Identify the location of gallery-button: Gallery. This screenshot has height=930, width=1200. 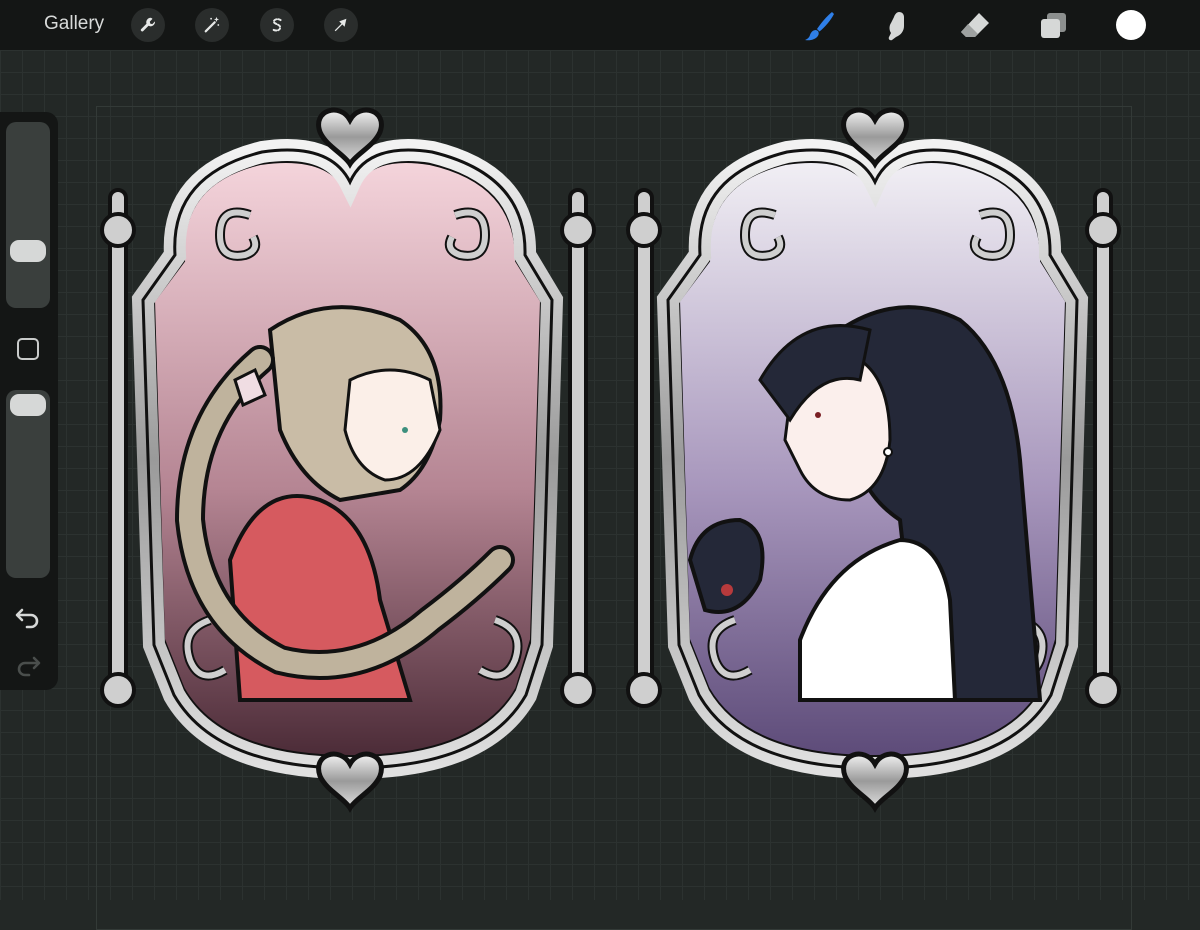
(74, 24).